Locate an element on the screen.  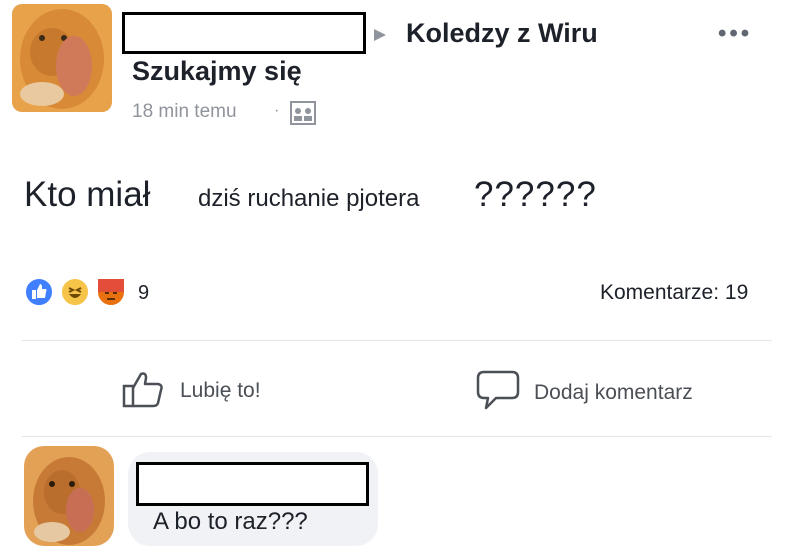
post-body-text: Kto miał is located at coordinates (87, 194).